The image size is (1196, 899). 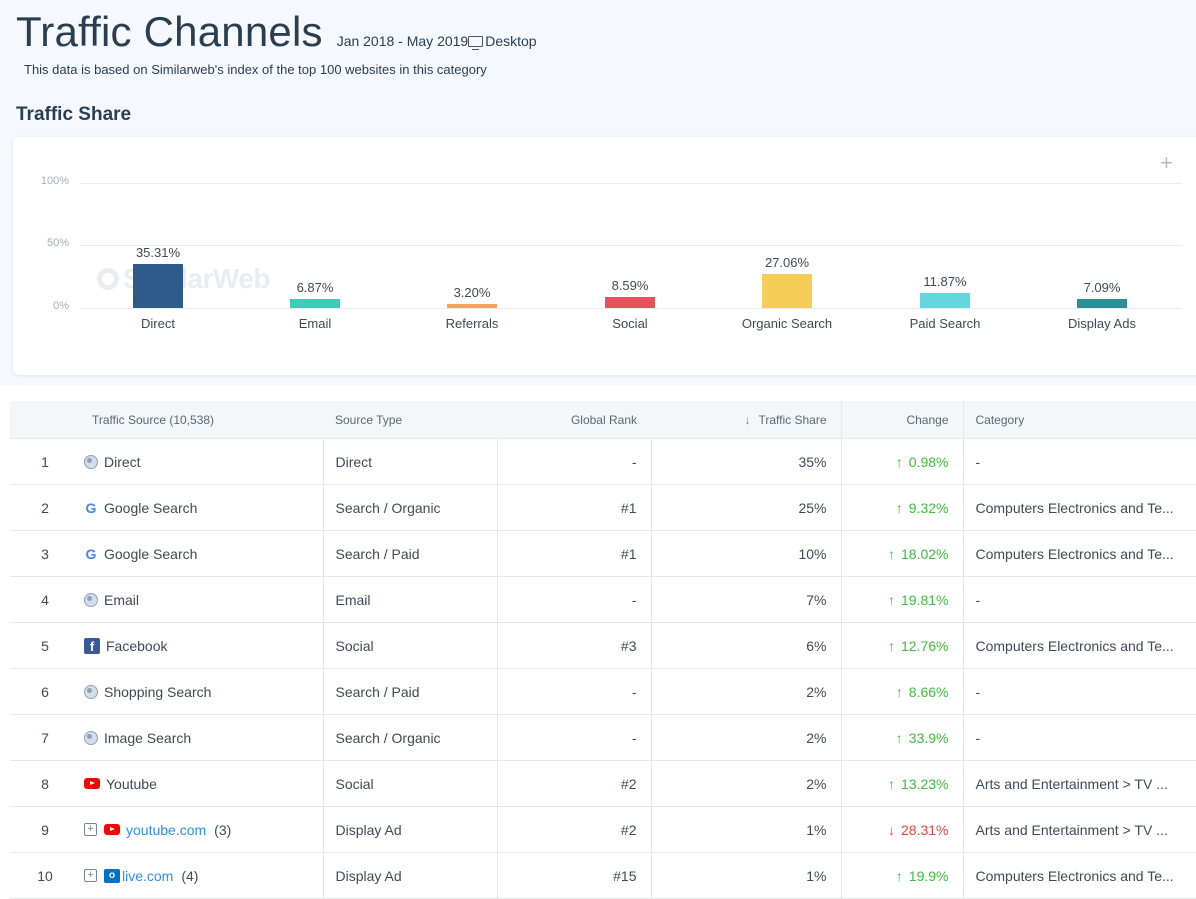 What do you see at coordinates (902, 645) in the screenshot?
I see `change-cell: ↑ 12.76%` at bounding box center [902, 645].